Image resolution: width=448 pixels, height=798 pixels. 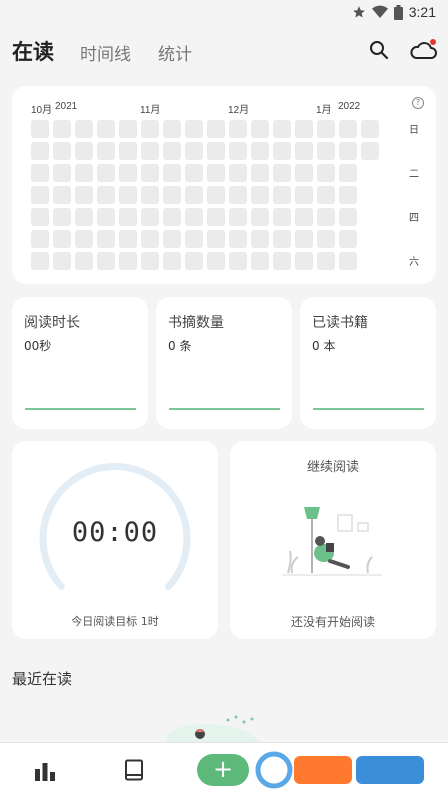 I want to click on books-read-card: 已读书籍 0 本, so click(x=368, y=363).